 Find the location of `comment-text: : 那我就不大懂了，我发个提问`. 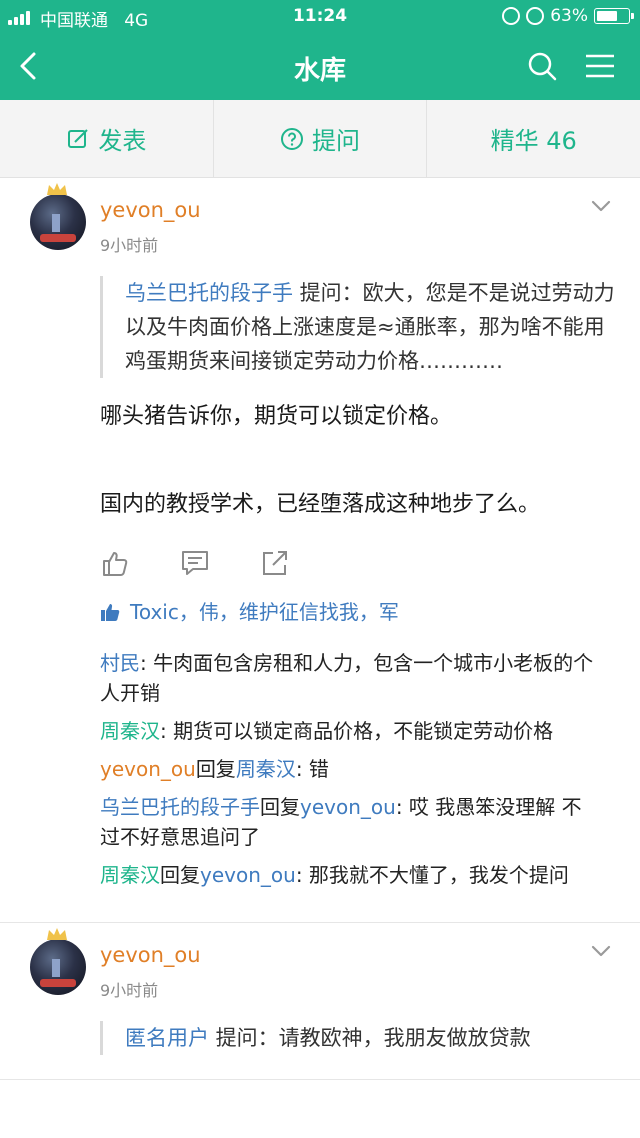

comment-text: : 那我就不大懂了，我发个提问 is located at coordinates (432, 875).